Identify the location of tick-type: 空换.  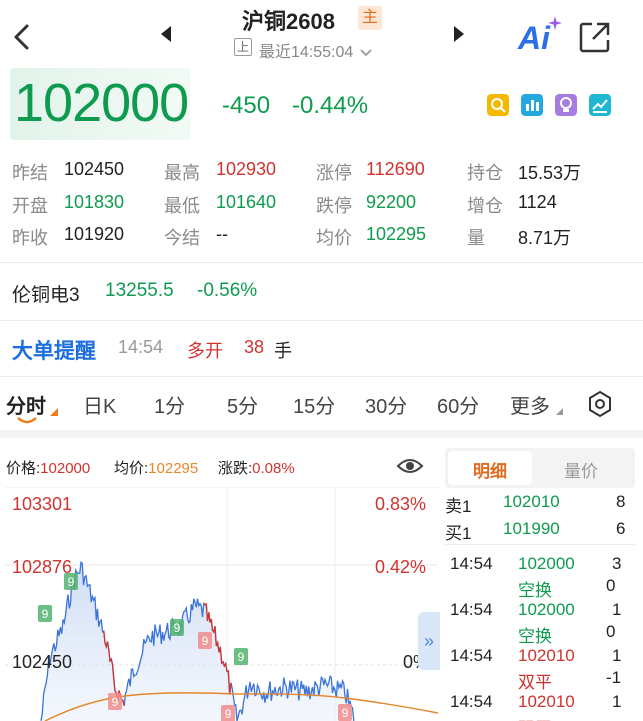
(535, 636).